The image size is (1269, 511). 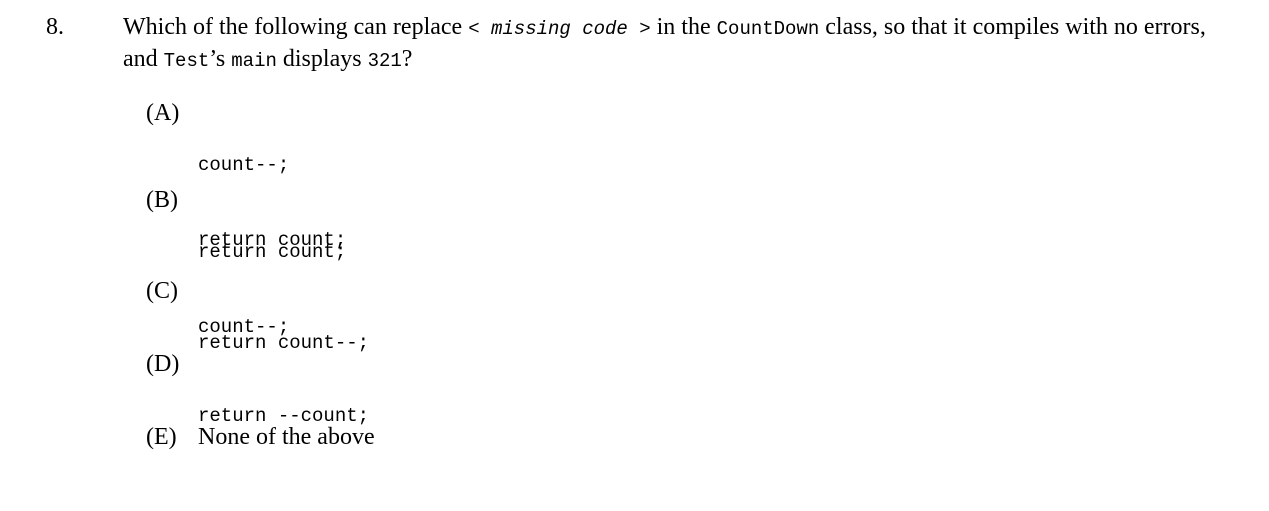 What do you see at coordinates (683, 27) in the screenshot?
I see `prompt-text-2: in the` at bounding box center [683, 27].